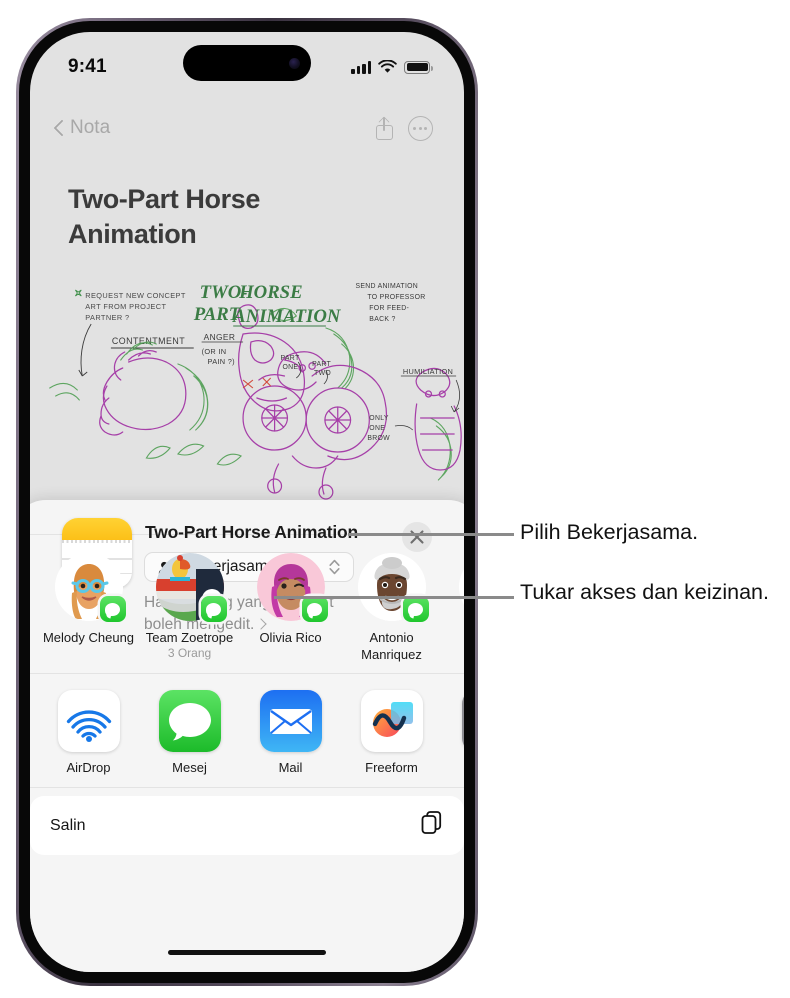 This screenshot has width=790, height=998. Describe the element at coordinates (88, 721) in the screenshot. I see `airdrop-icon` at that location.